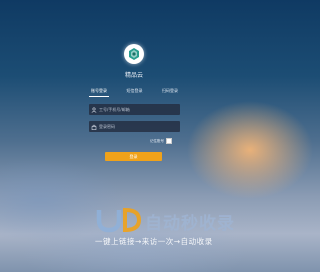 The height and width of the screenshot is (272, 320). Describe the element at coordinates (133, 156) in the screenshot. I see `login-button: 登录` at that location.